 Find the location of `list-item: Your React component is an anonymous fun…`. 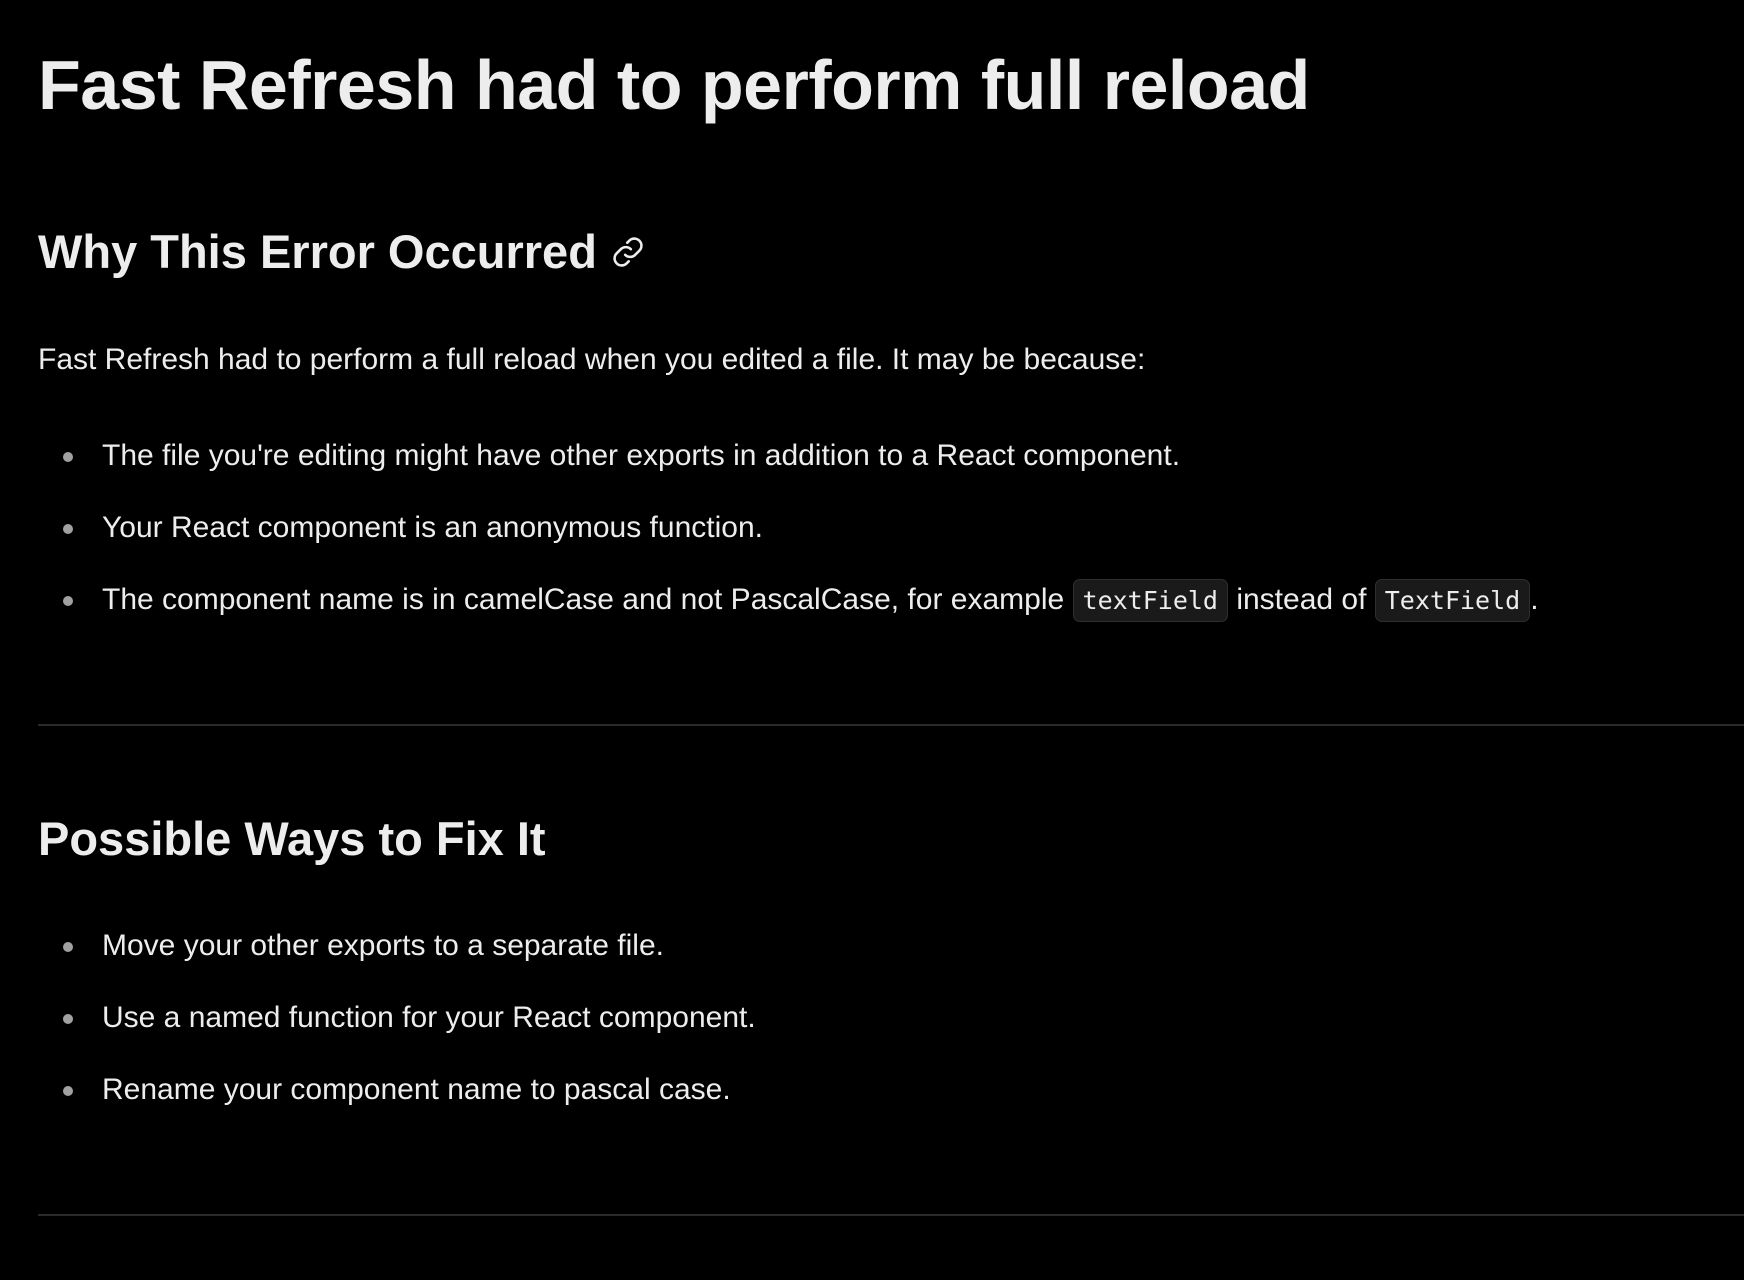

list-item: Your React component is an anonymous fun… is located at coordinates (788, 544).